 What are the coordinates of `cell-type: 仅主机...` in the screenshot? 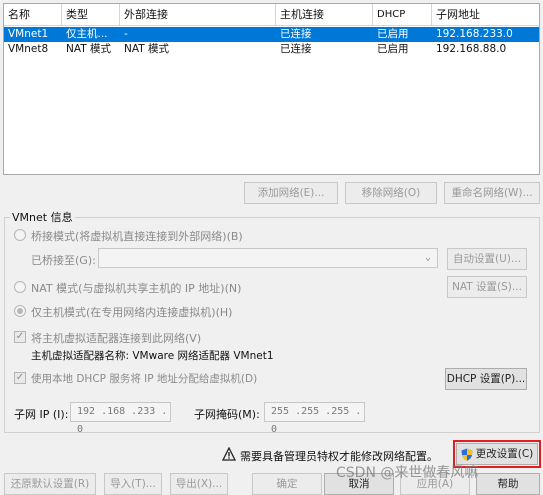 It's located at (87, 34).